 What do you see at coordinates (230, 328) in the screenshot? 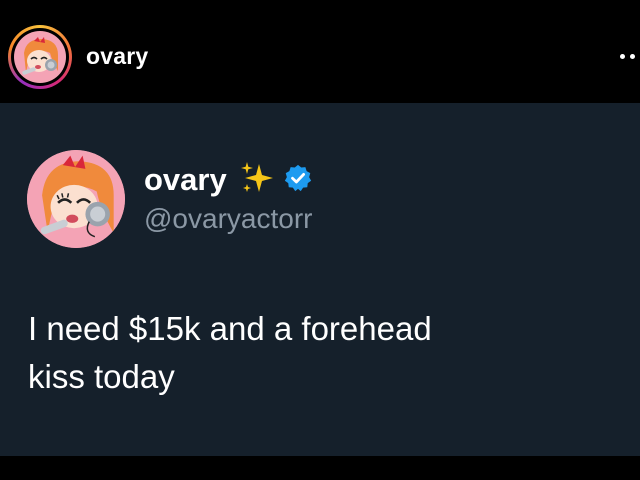
I see `tweet-text-line: I need $15k and a forehead` at bounding box center [230, 328].